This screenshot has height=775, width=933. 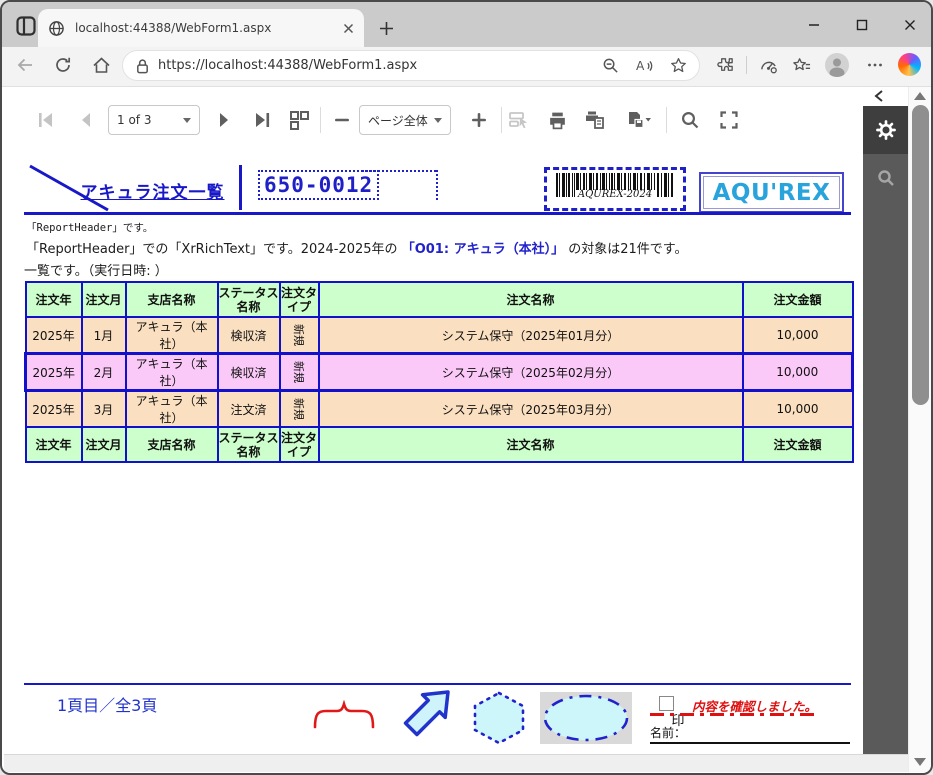 What do you see at coordinates (187, 120) in the screenshot?
I see `chevron-down-icon` at bounding box center [187, 120].